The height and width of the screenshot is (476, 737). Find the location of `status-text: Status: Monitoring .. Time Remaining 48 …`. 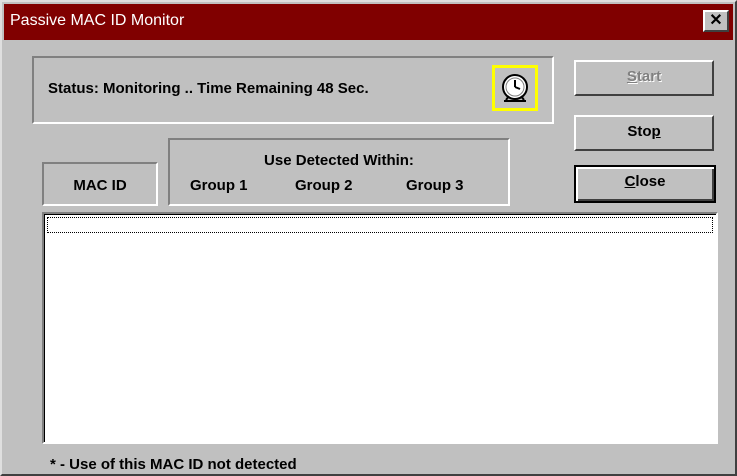

status-text: Status: Monitoring .. Time Remaining 48 … is located at coordinates (208, 88).